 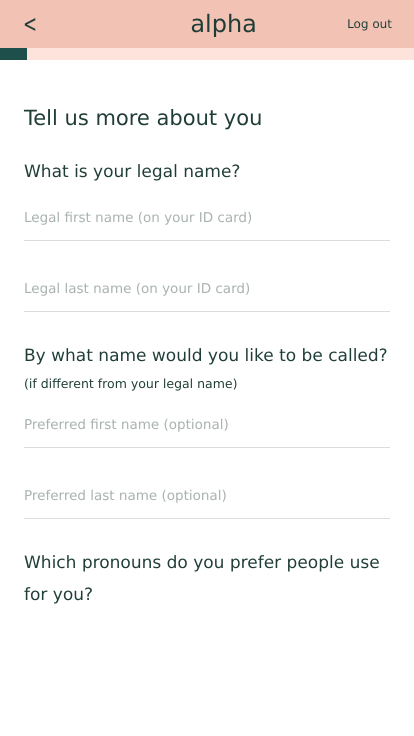 What do you see at coordinates (30, 24) in the screenshot?
I see `back-button: <` at bounding box center [30, 24].